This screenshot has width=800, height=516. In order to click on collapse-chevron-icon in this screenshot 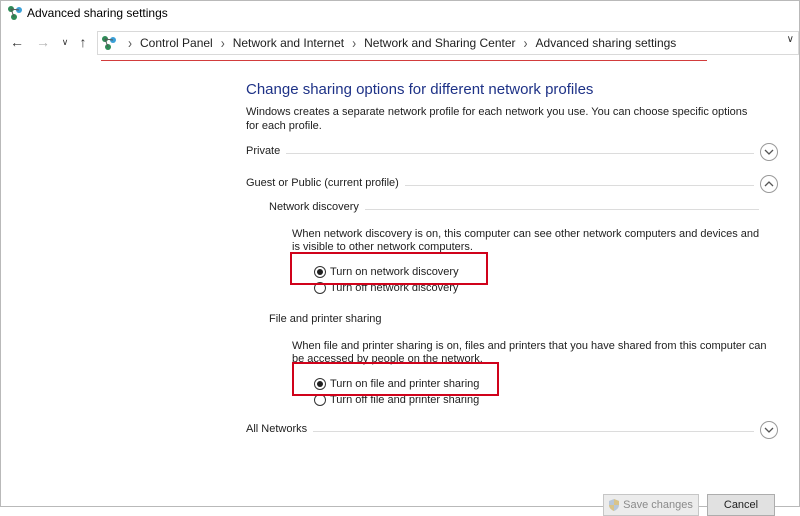, I will do `click(769, 184)`.